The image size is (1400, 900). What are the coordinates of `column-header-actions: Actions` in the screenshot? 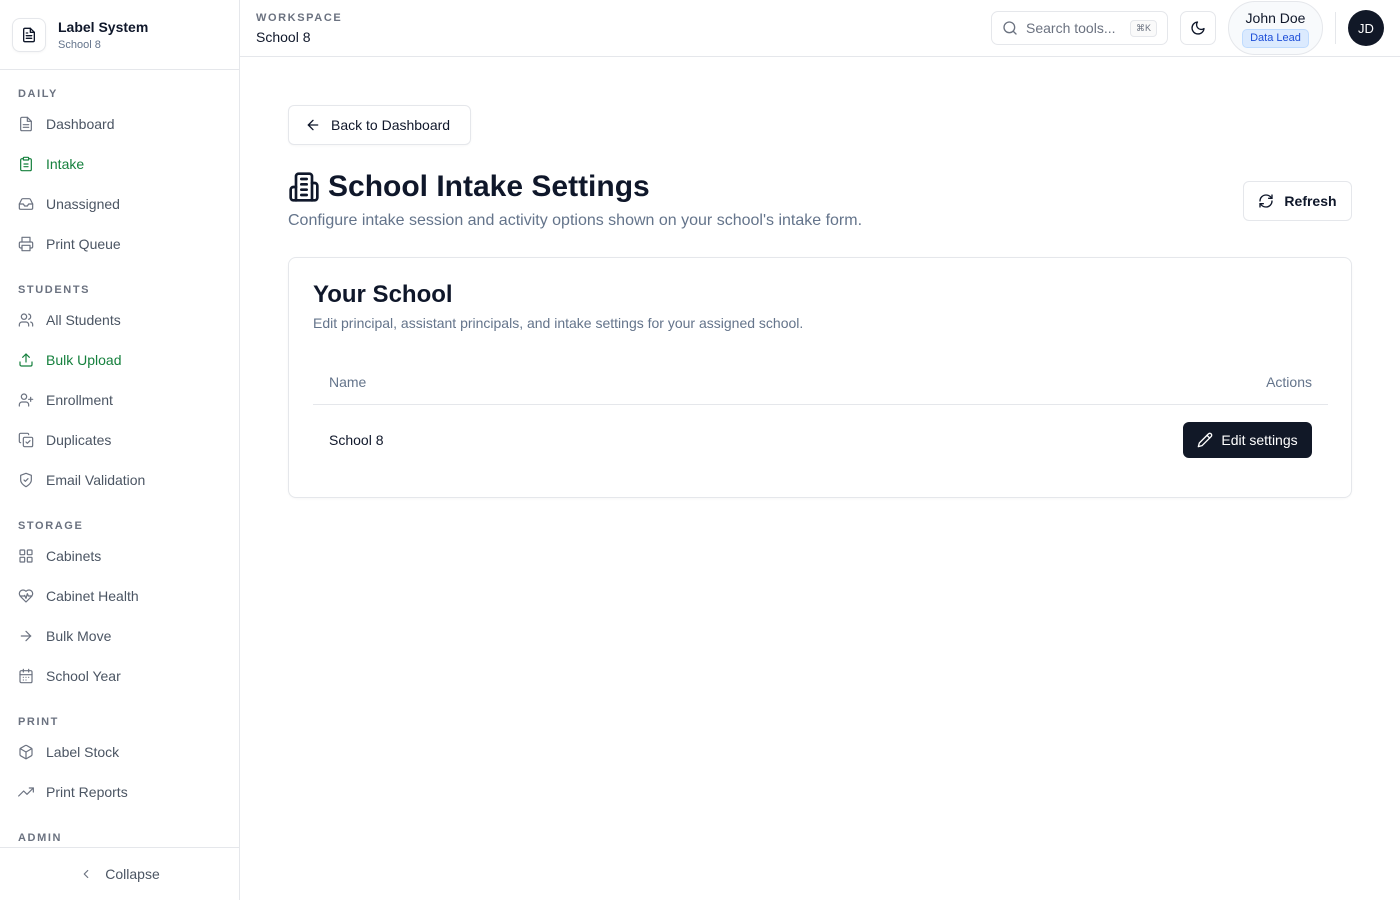 It's located at (1289, 382).